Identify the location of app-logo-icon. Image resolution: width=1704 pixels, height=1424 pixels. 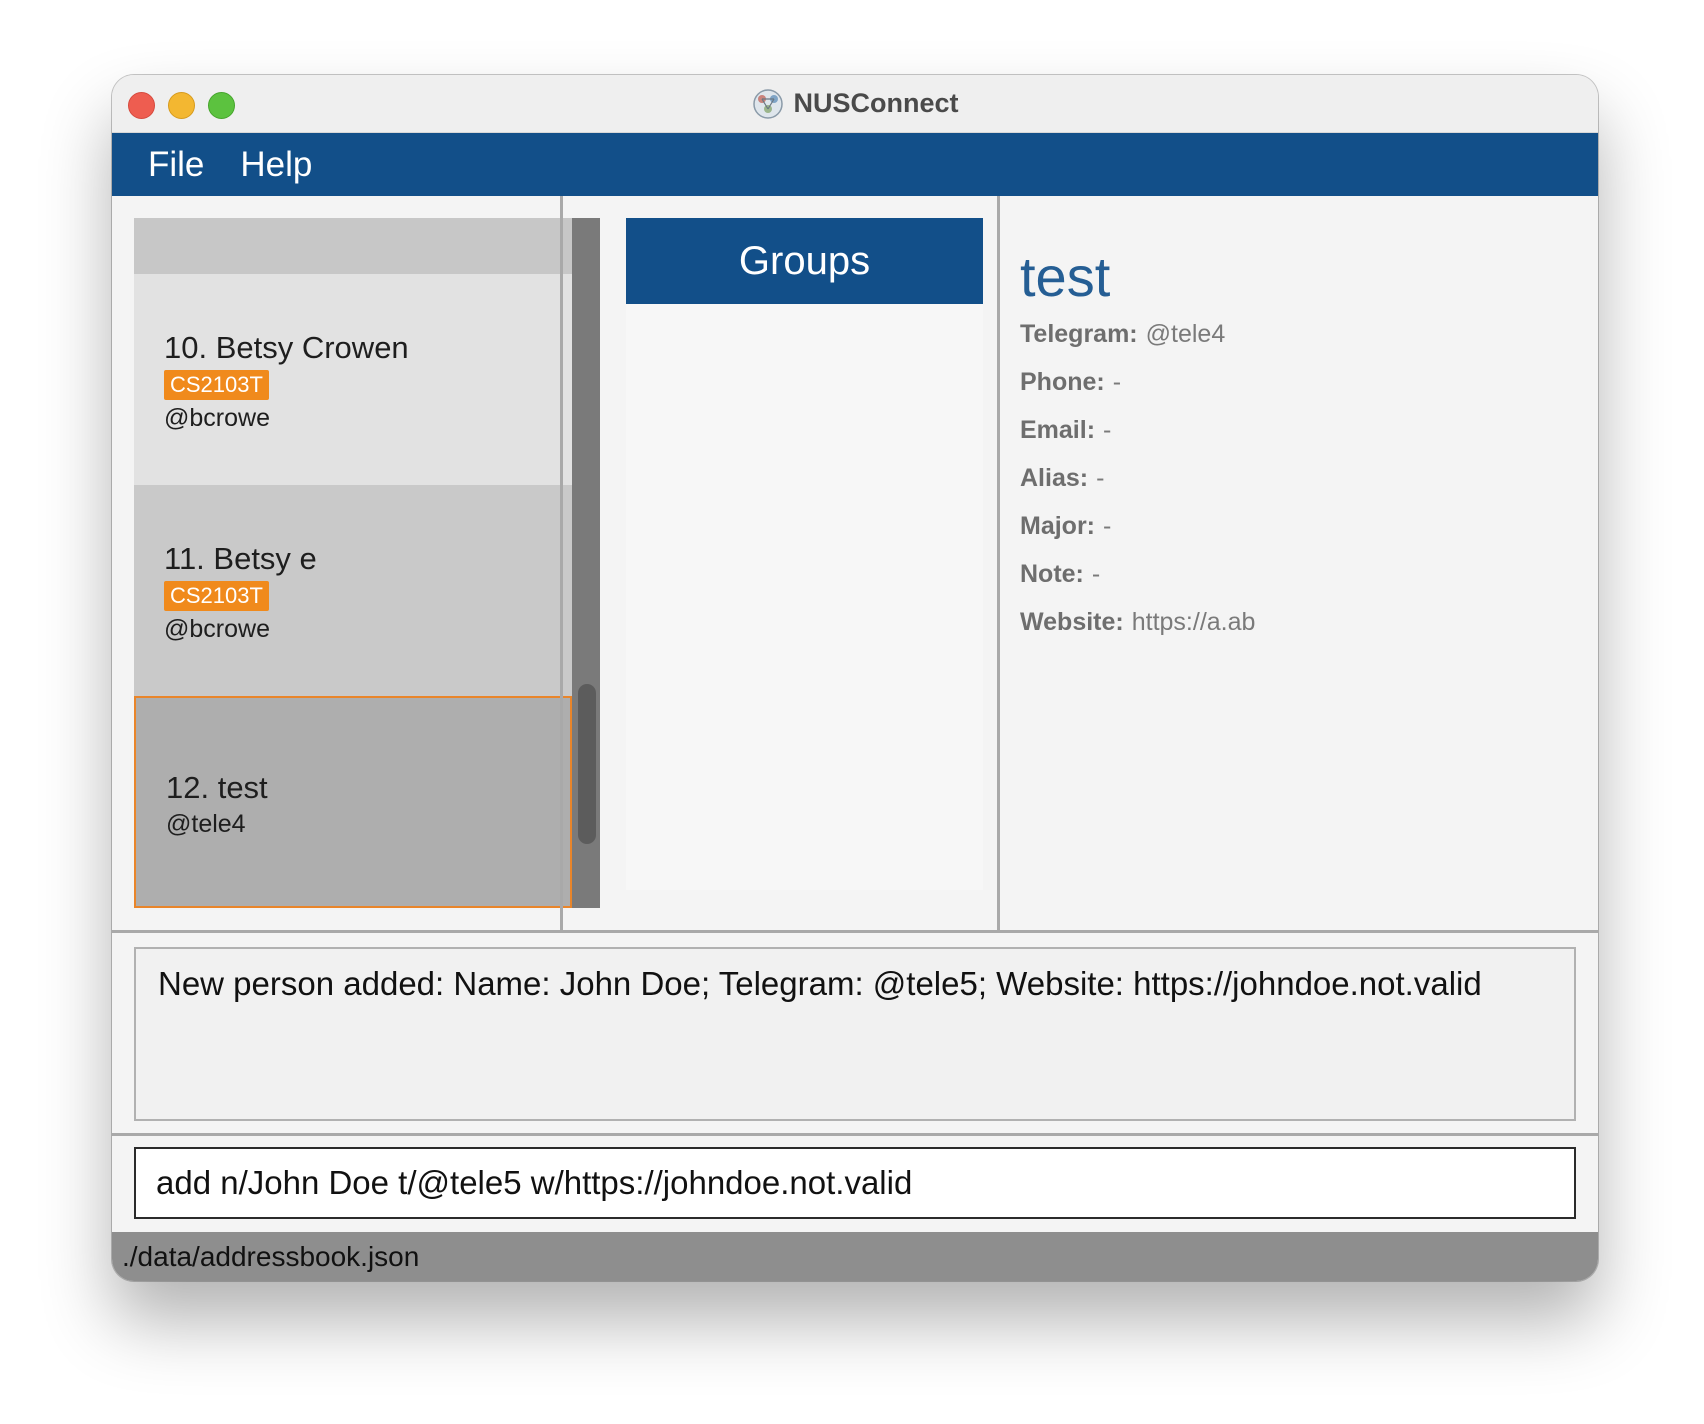
(768, 103).